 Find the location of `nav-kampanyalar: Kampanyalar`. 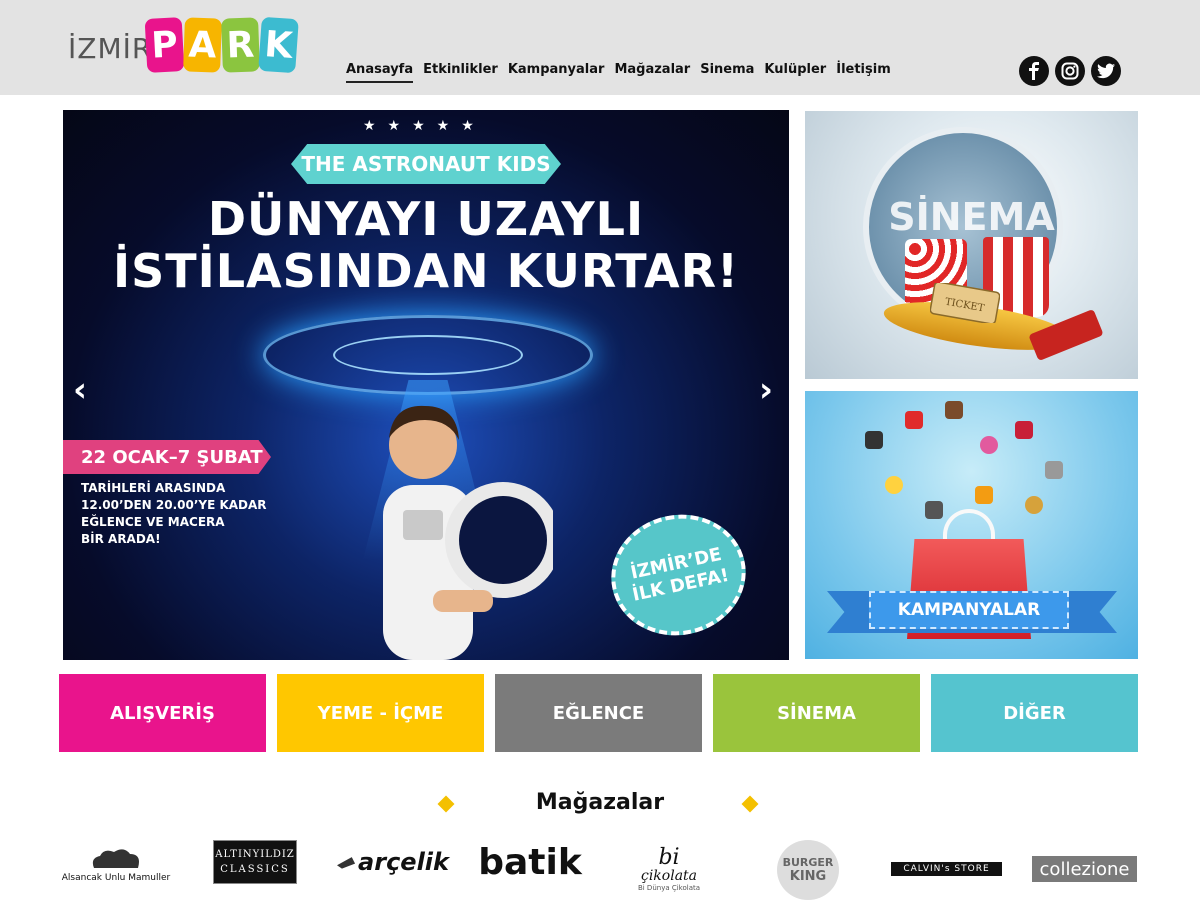

nav-kampanyalar: Kampanyalar is located at coordinates (556, 72).